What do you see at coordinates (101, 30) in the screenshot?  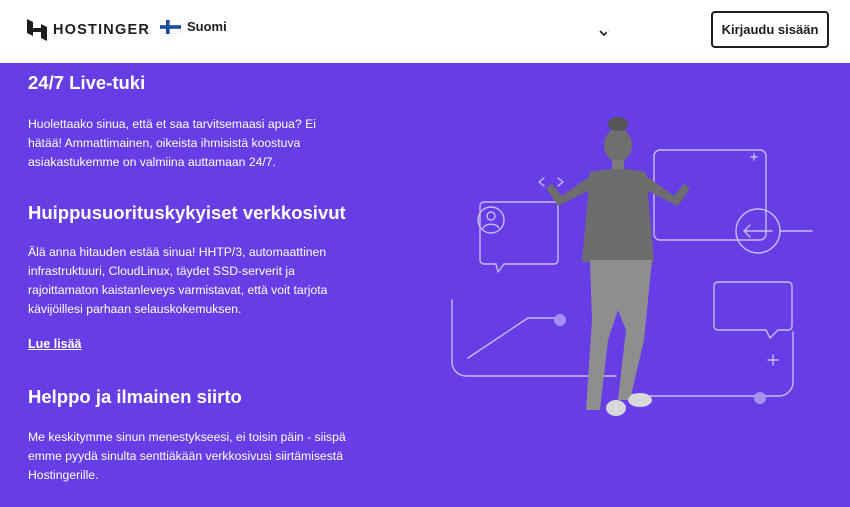 I see `brand-name: HOSTINGER` at bounding box center [101, 30].